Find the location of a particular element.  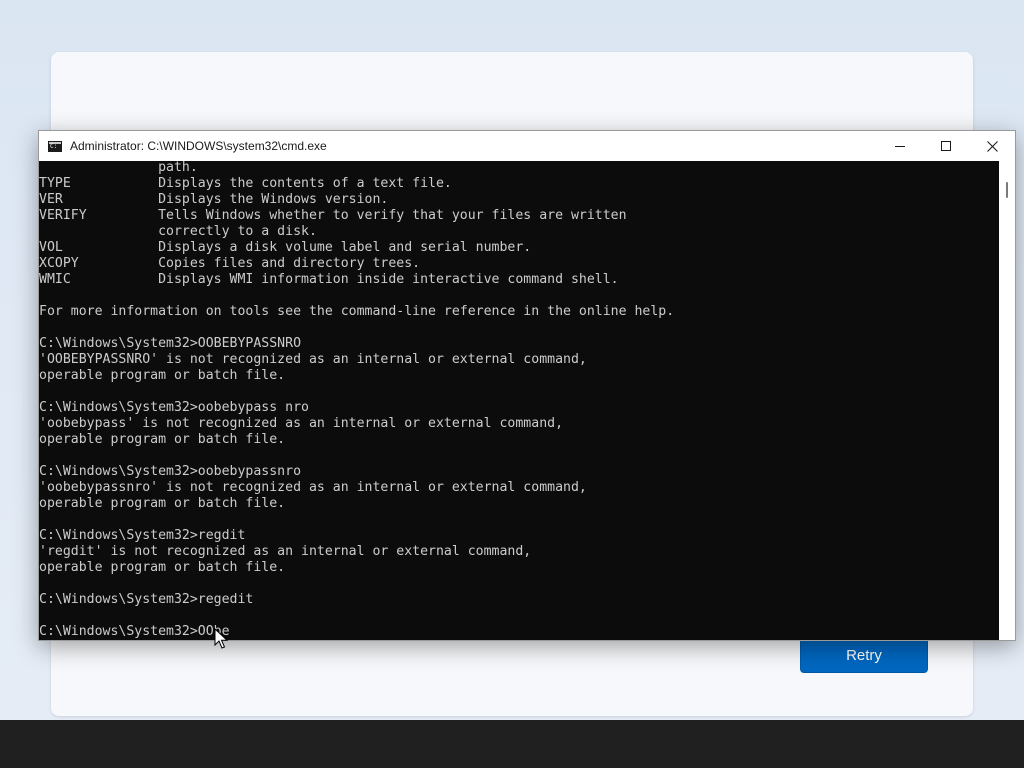

console-line: C:\Windows\System32>OObe is located at coordinates (134, 631).